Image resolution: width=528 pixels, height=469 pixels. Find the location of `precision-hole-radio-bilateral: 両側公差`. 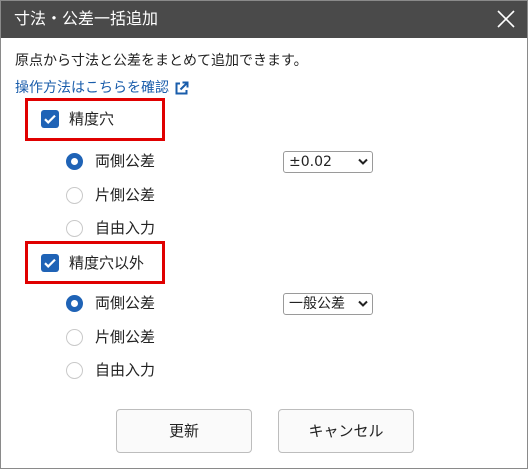

precision-hole-radio-bilateral: 両側公差 is located at coordinates (110, 161).